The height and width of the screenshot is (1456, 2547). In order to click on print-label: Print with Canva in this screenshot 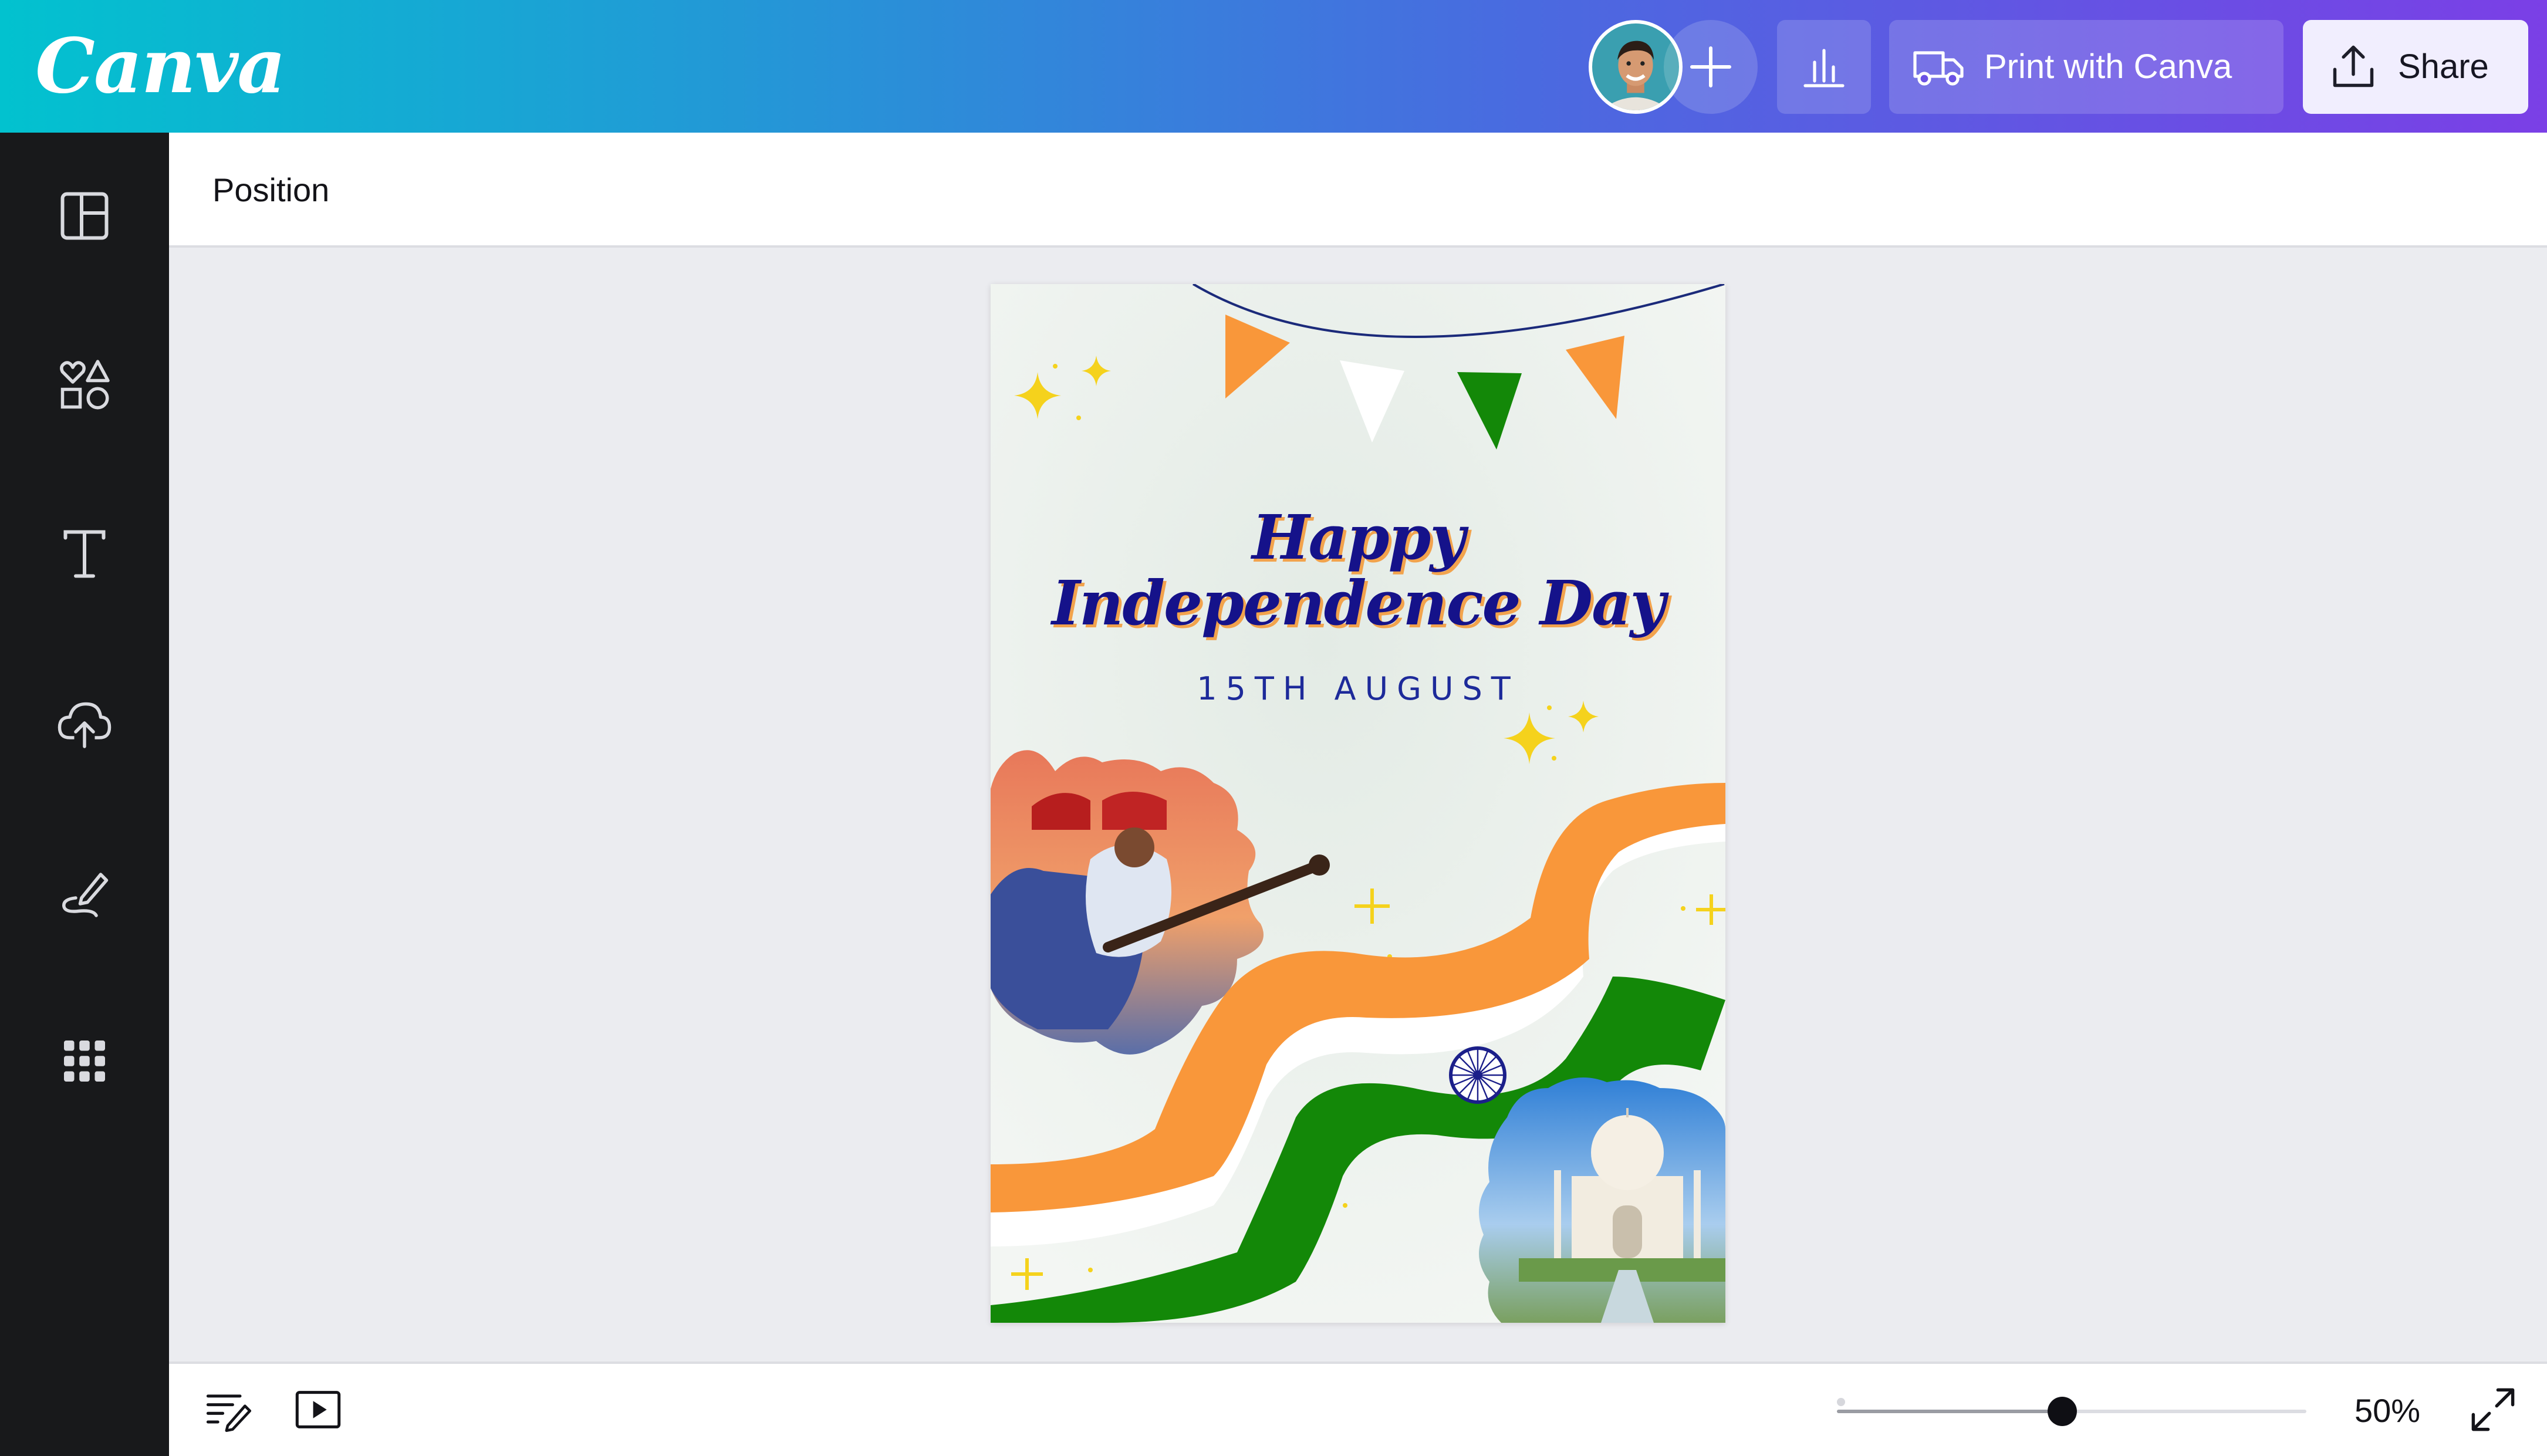, I will do `click(2108, 67)`.